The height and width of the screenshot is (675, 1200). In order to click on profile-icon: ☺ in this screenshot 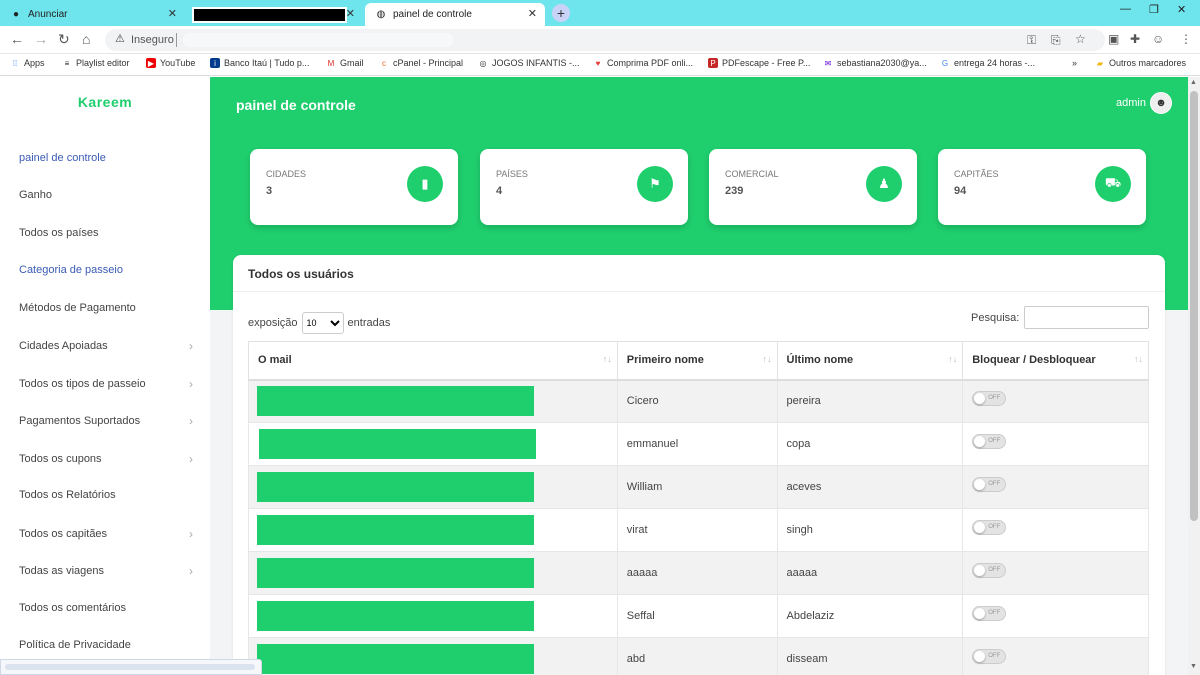, I will do `click(1158, 39)`.